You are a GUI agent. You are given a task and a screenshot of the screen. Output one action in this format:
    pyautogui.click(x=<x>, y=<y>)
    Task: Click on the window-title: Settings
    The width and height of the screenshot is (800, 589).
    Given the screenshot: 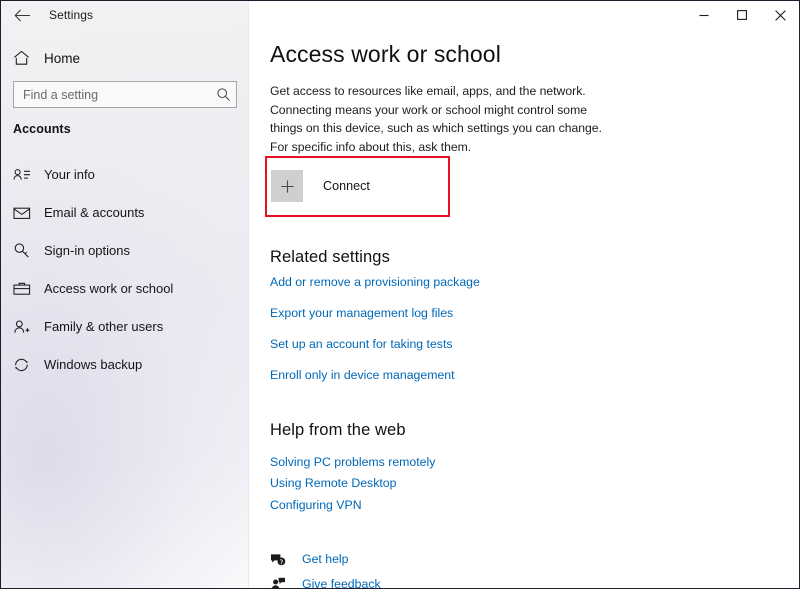 What is the action you would take?
    pyautogui.click(x=71, y=15)
    